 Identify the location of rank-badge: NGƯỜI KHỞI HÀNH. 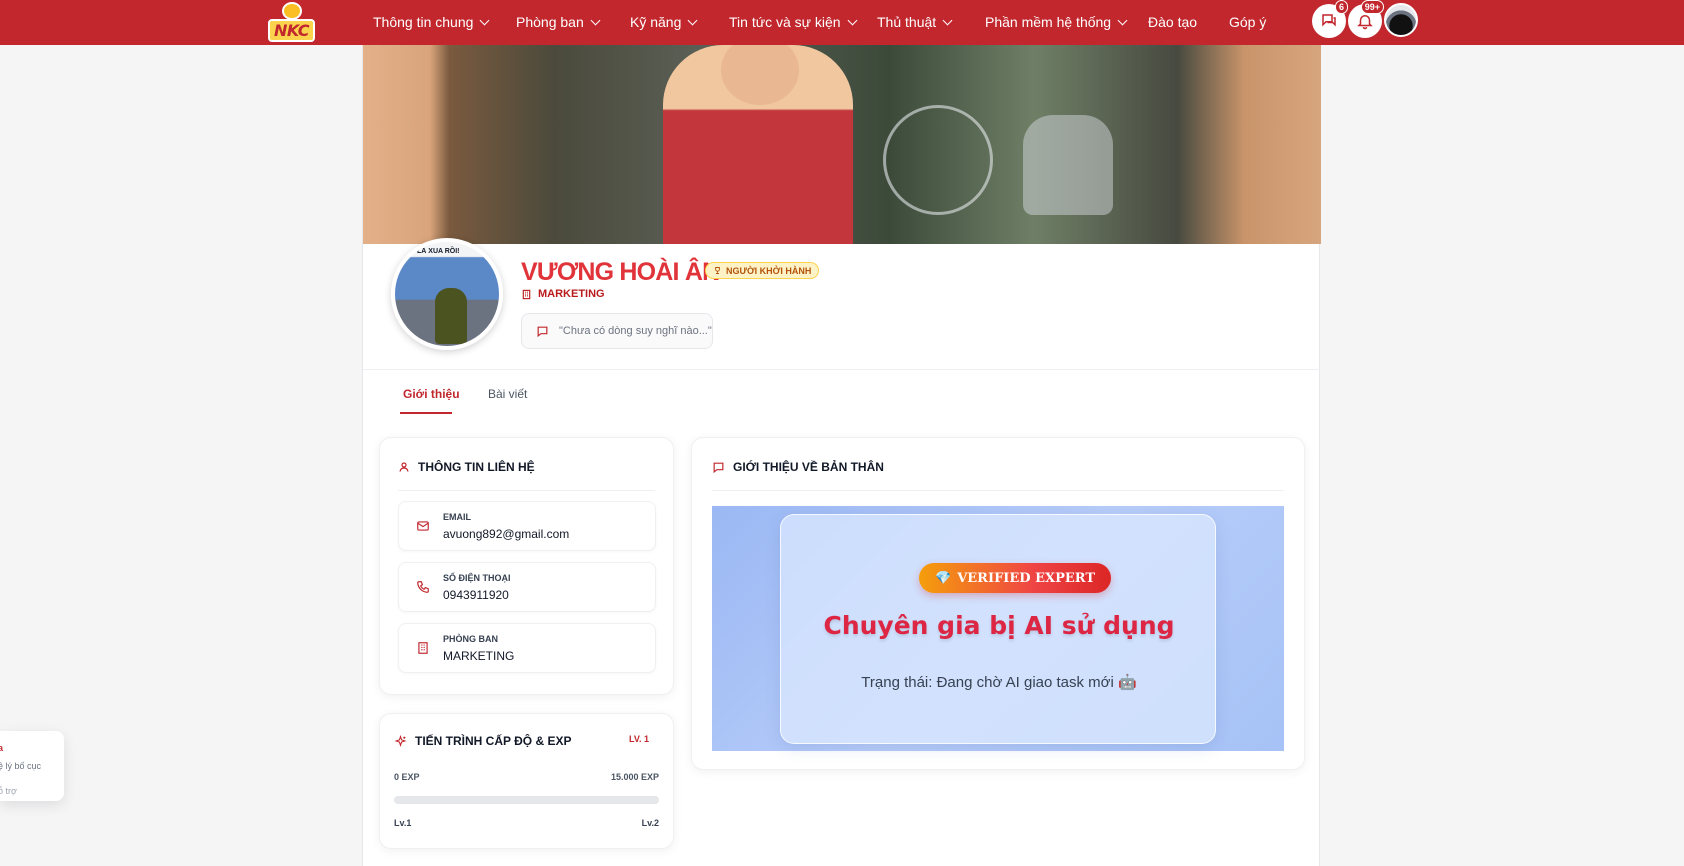
(762, 270).